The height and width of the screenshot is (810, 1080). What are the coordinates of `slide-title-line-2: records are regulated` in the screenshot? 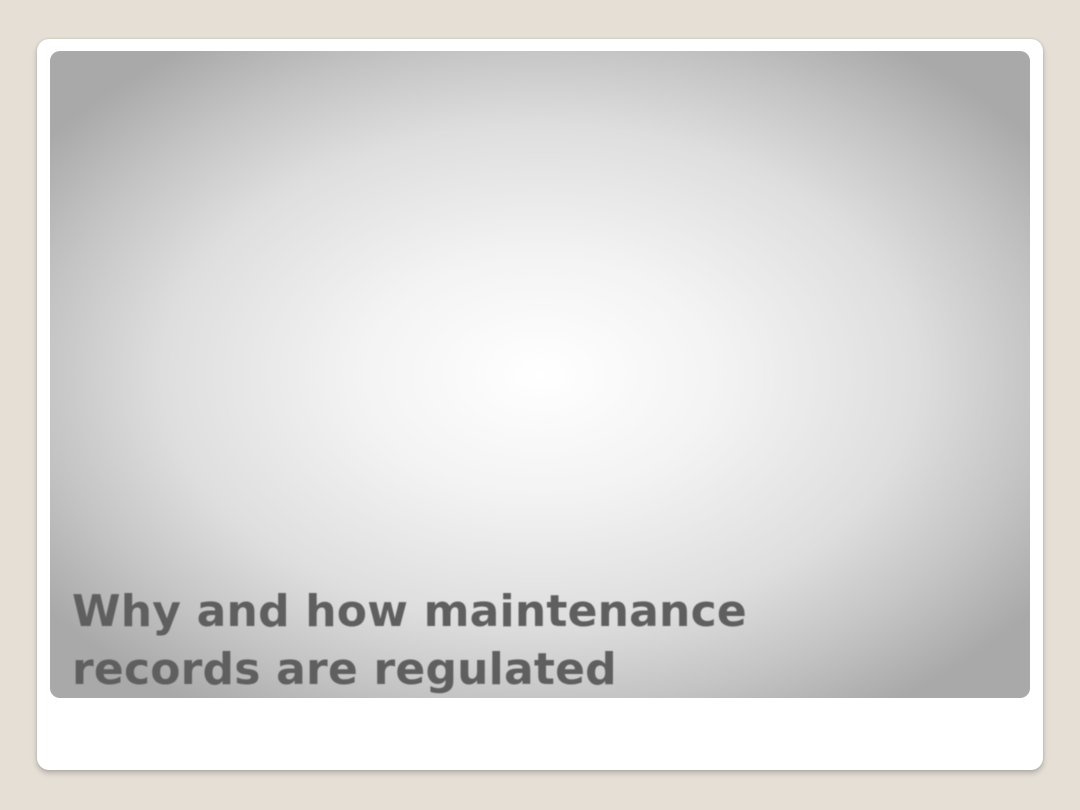 It's located at (344, 669).